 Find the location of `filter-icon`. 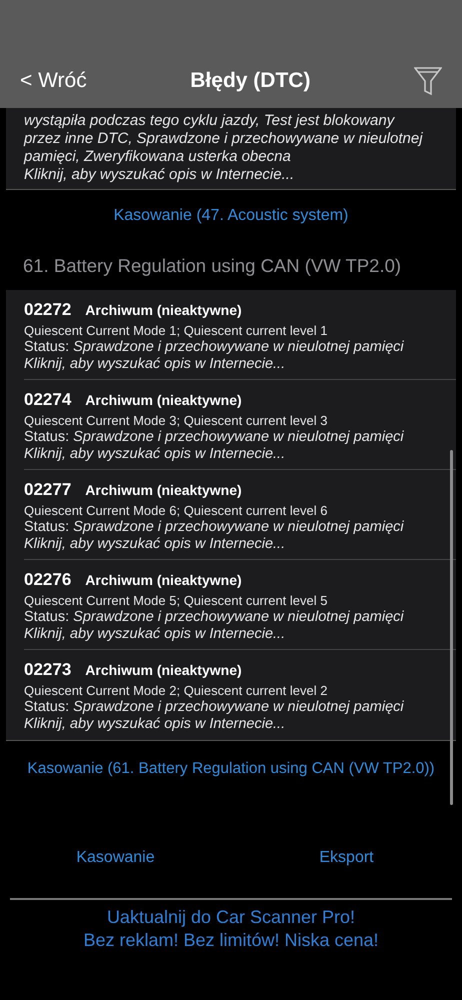

filter-icon is located at coordinates (428, 81).